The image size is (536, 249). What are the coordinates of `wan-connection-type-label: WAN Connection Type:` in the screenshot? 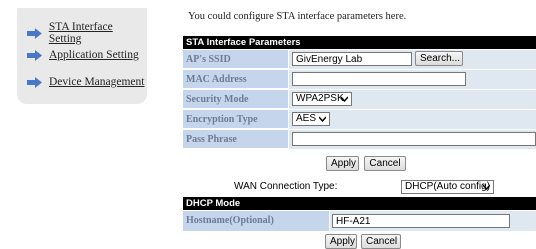 It's located at (286, 186).